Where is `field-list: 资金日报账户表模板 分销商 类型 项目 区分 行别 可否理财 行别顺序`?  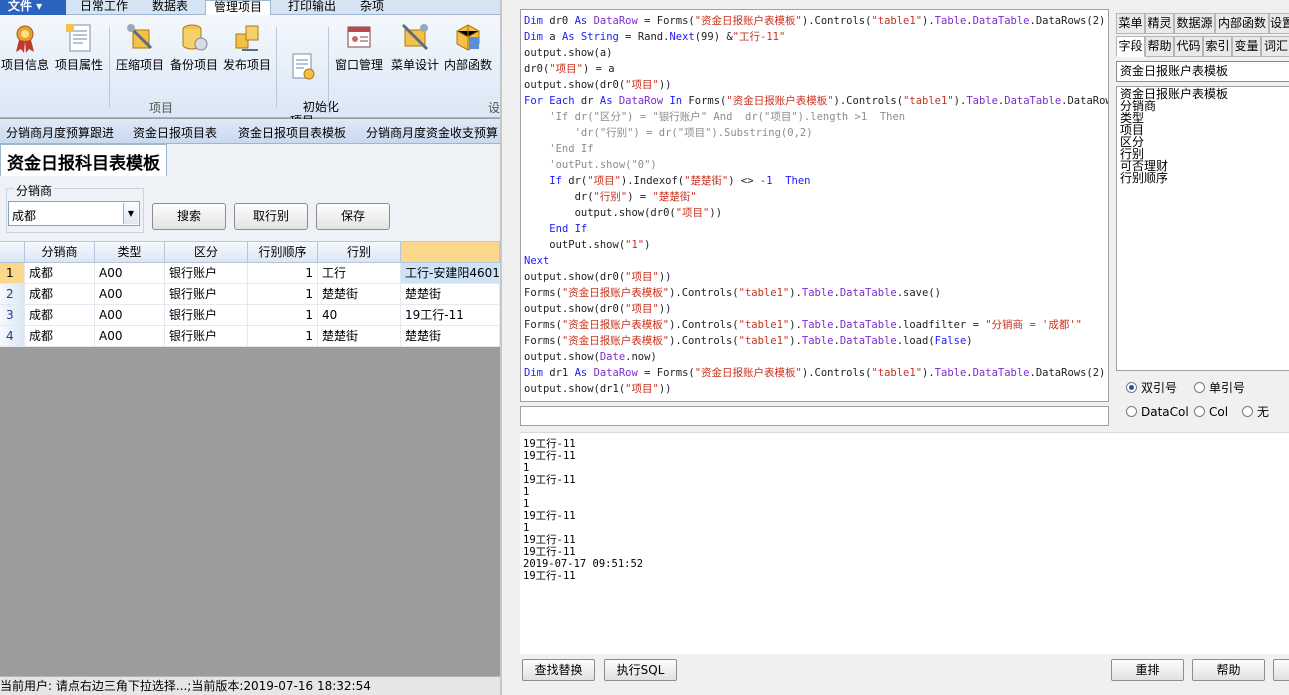 field-list: 资金日报账户表模板 分销商 类型 项目 区分 行别 可否理财 行别顺序 is located at coordinates (1202, 228).